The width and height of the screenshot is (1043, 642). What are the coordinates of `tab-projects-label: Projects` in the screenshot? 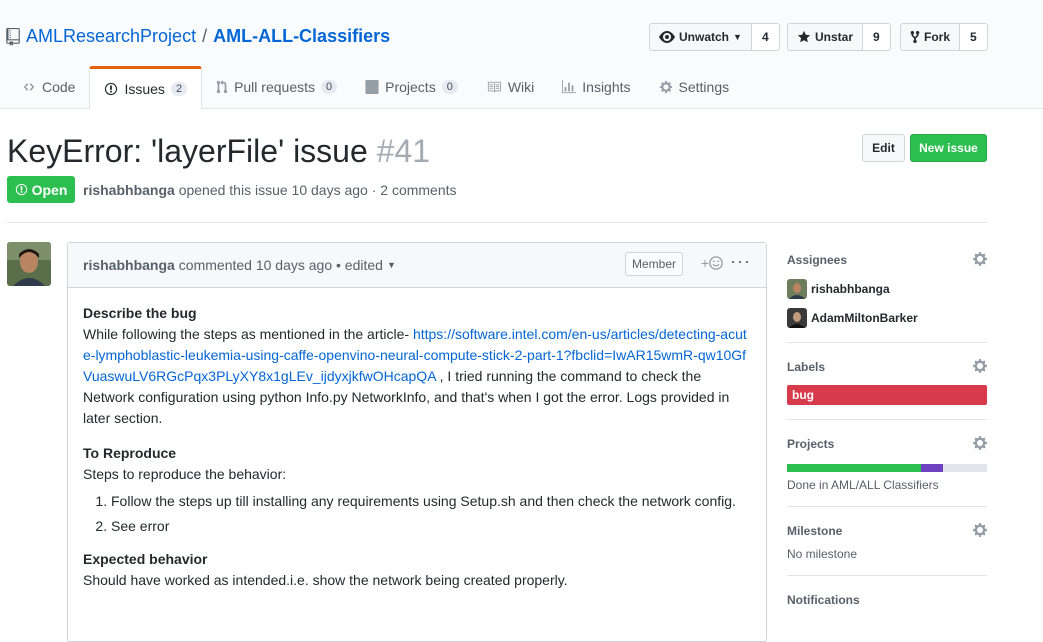 It's located at (410, 87).